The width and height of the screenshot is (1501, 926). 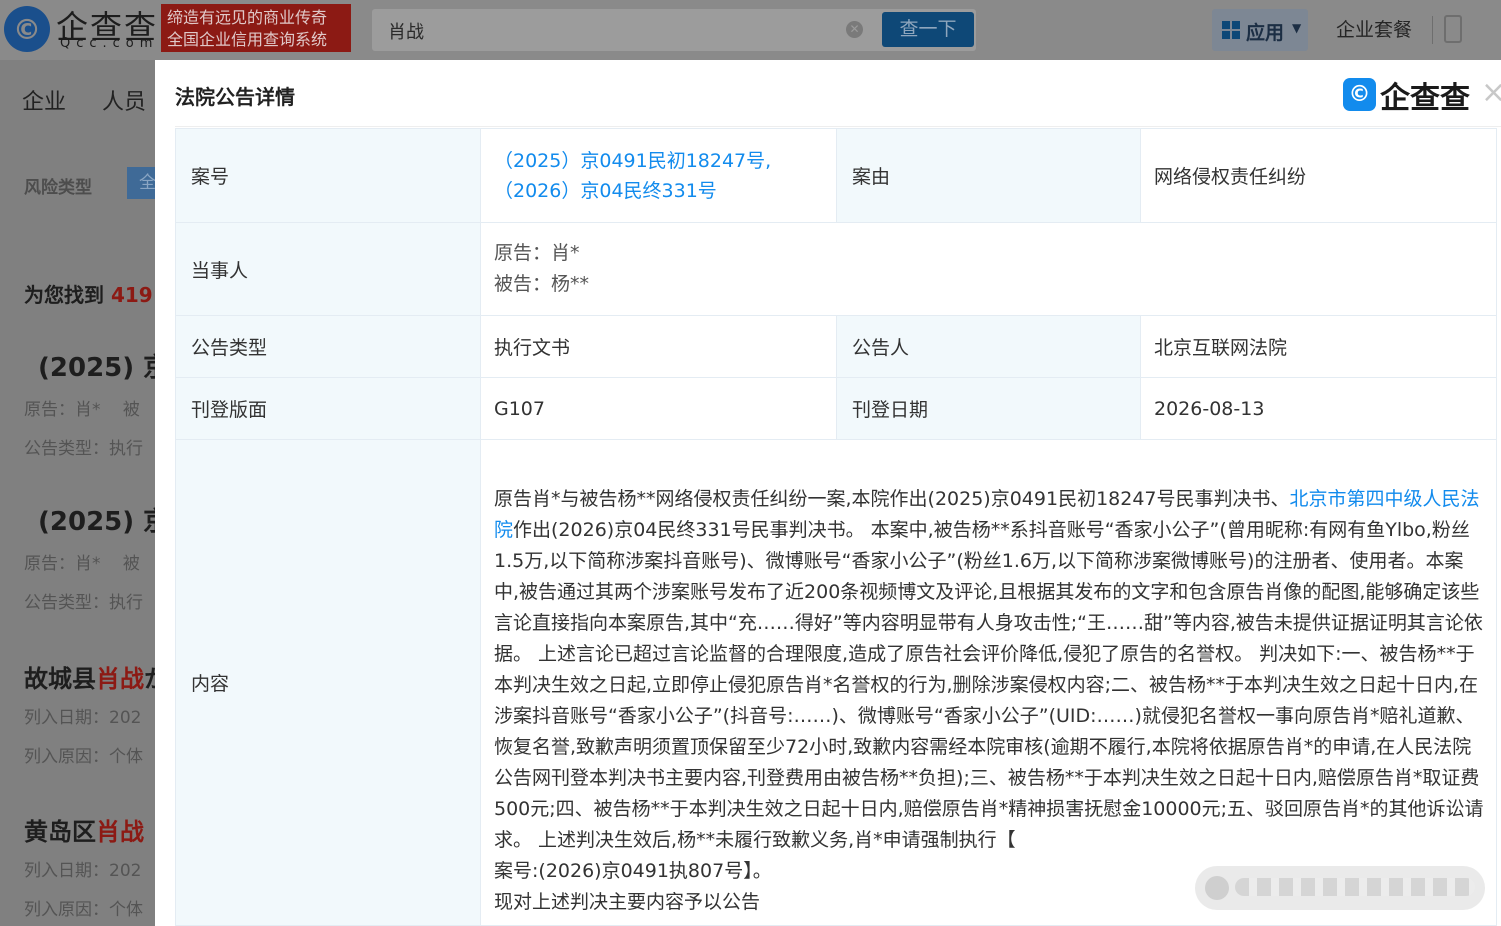 I want to click on logo-subtext: Qcc.com, so click(x=109, y=43).